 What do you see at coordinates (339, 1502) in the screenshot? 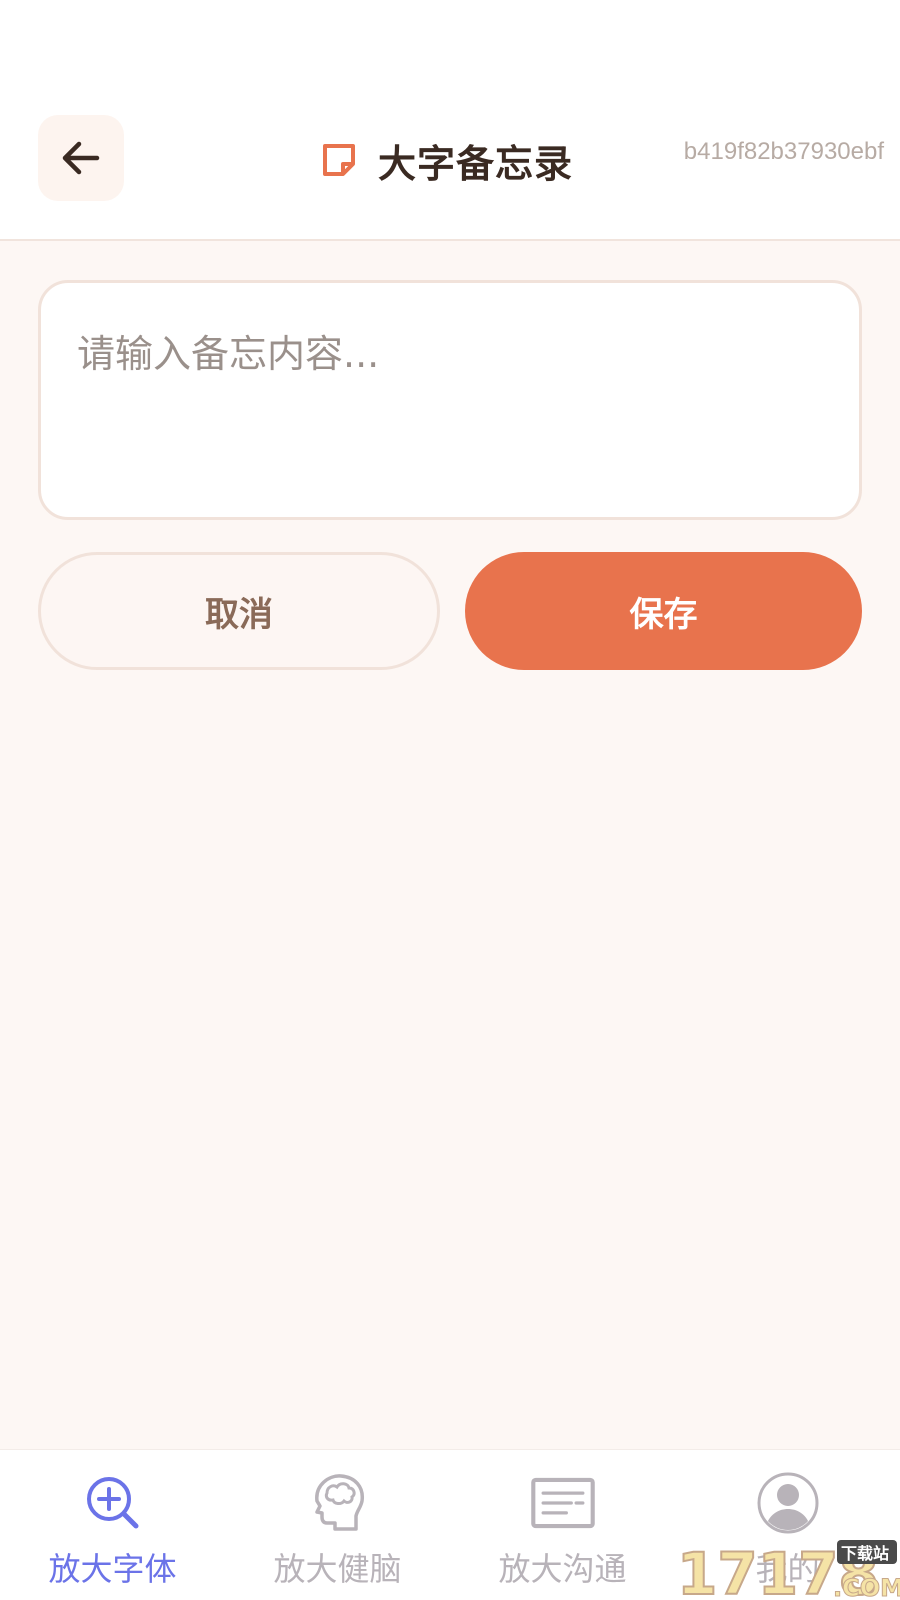
I see `brain-icon` at bounding box center [339, 1502].